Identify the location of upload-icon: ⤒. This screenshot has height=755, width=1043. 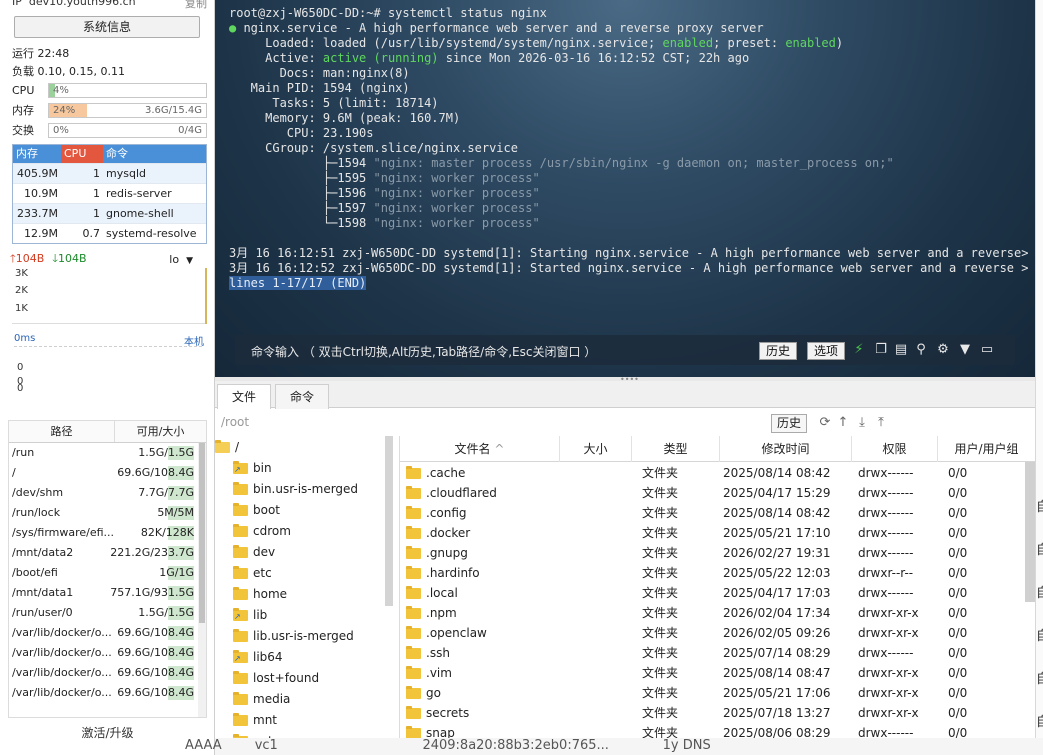
(881, 423).